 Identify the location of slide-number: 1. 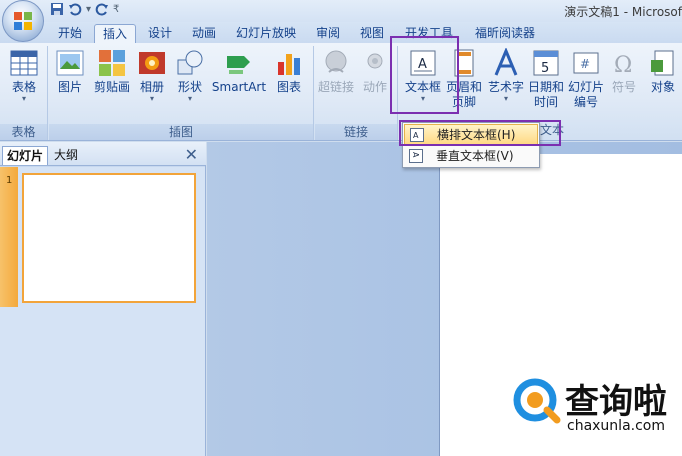
(9, 180).